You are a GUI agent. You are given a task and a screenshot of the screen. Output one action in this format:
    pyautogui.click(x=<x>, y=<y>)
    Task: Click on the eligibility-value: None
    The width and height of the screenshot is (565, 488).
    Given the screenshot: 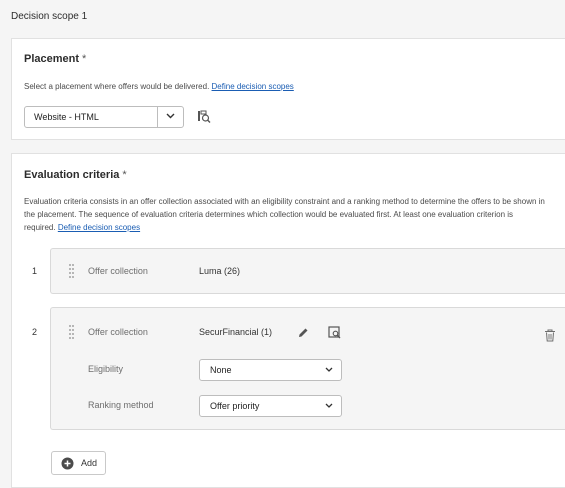 What is the action you would take?
    pyautogui.click(x=221, y=370)
    